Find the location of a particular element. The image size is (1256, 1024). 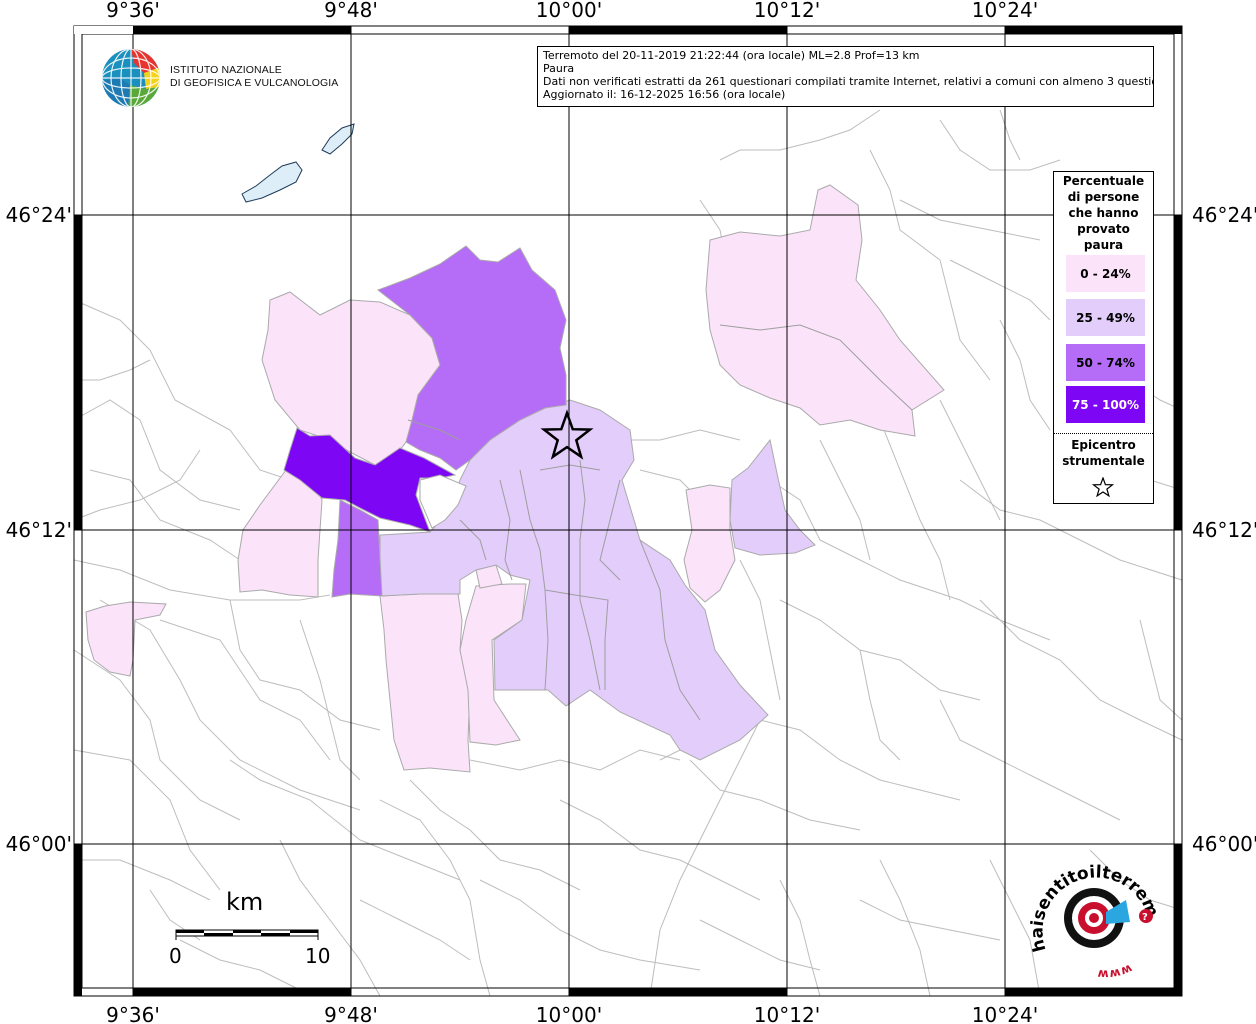

scale-max-label: 10 is located at coordinates (318, 956).